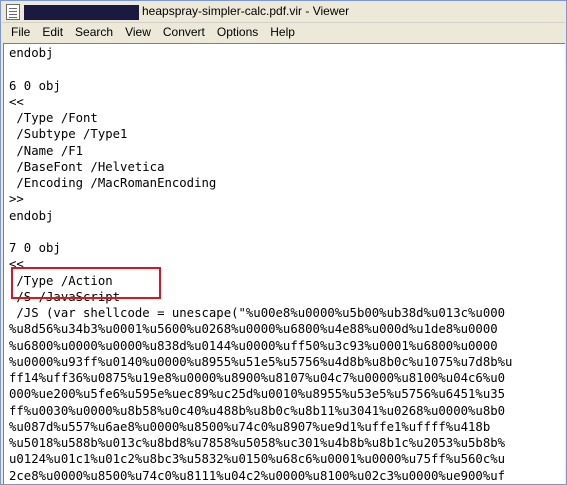  Describe the element at coordinates (53, 118) in the screenshot. I see `document-line: /Type /Font` at that location.